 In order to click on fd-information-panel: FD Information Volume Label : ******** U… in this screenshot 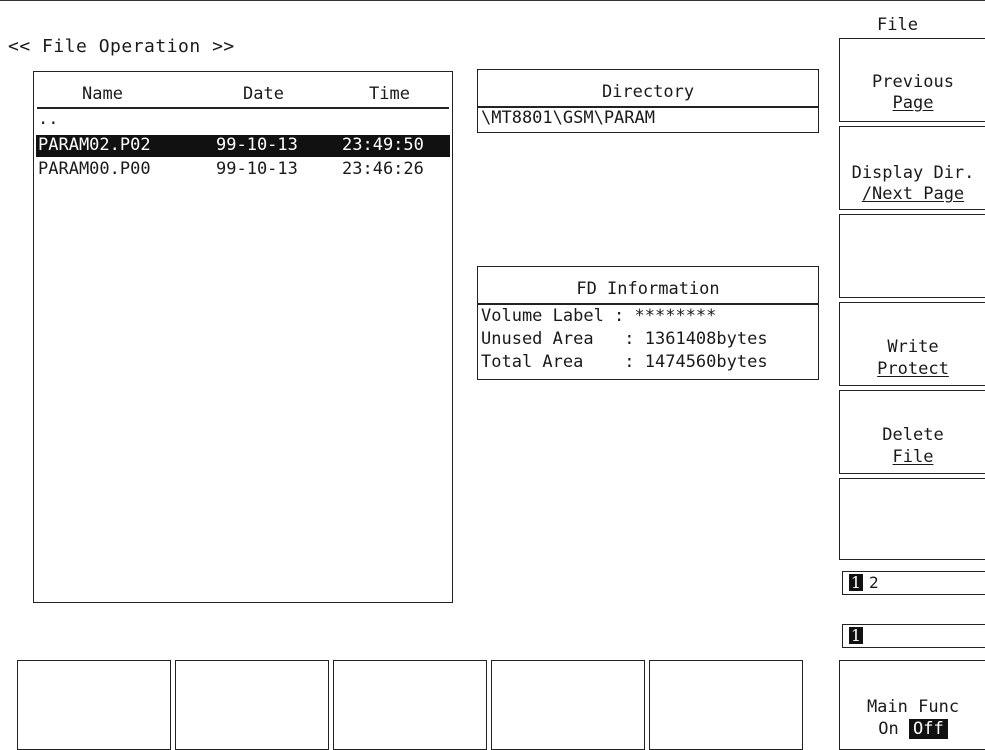, I will do `click(648, 323)`.